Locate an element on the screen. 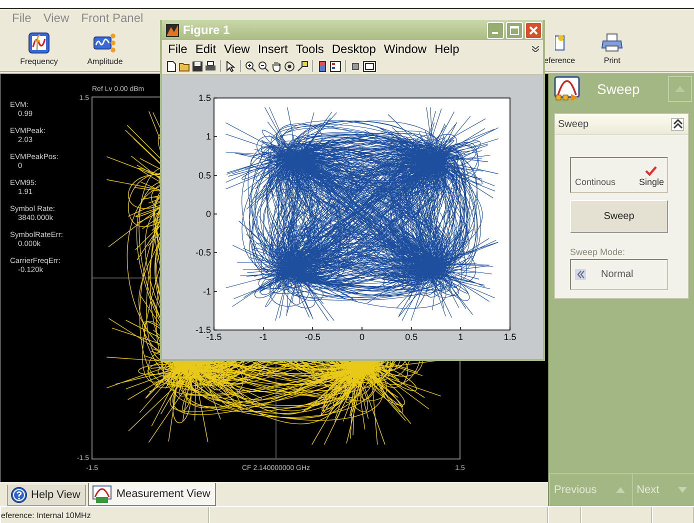 The image size is (694, 523). hand-icon is located at coordinates (276, 66).